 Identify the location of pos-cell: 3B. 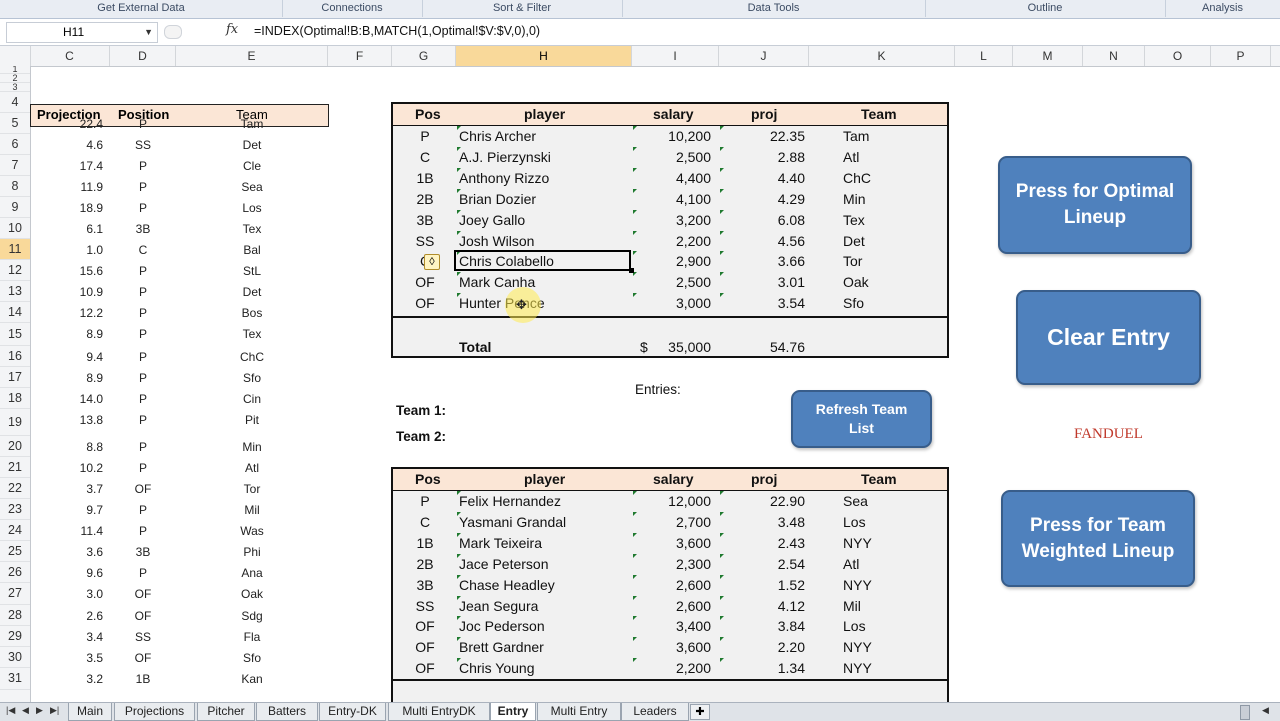
(425, 585).